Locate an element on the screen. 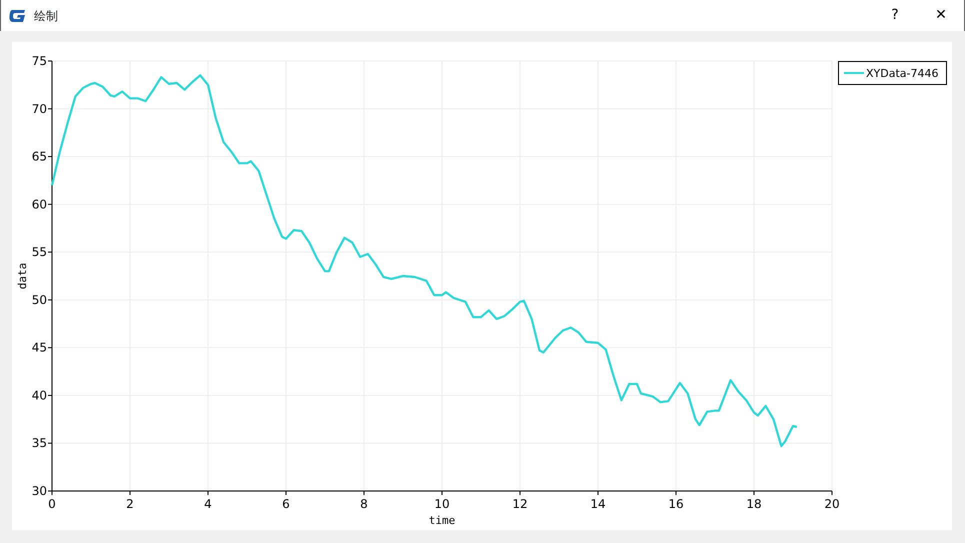  y-tick-label: 70 is located at coordinates (39, 109).